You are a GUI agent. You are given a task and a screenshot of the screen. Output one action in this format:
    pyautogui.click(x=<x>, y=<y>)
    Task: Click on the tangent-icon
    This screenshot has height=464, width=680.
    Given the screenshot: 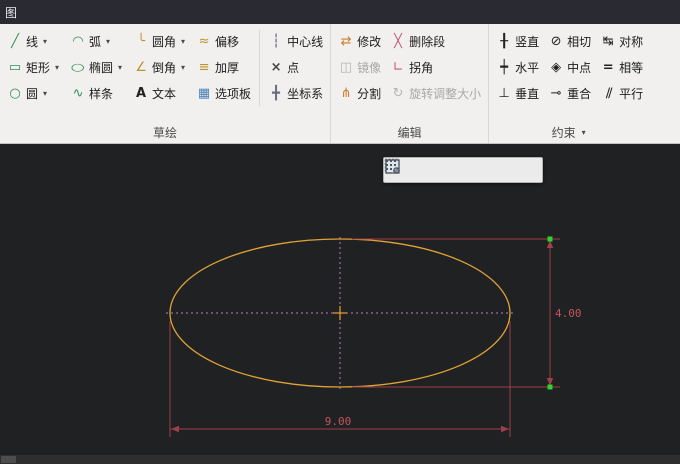 What is the action you would take?
    pyautogui.click(x=556, y=41)
    